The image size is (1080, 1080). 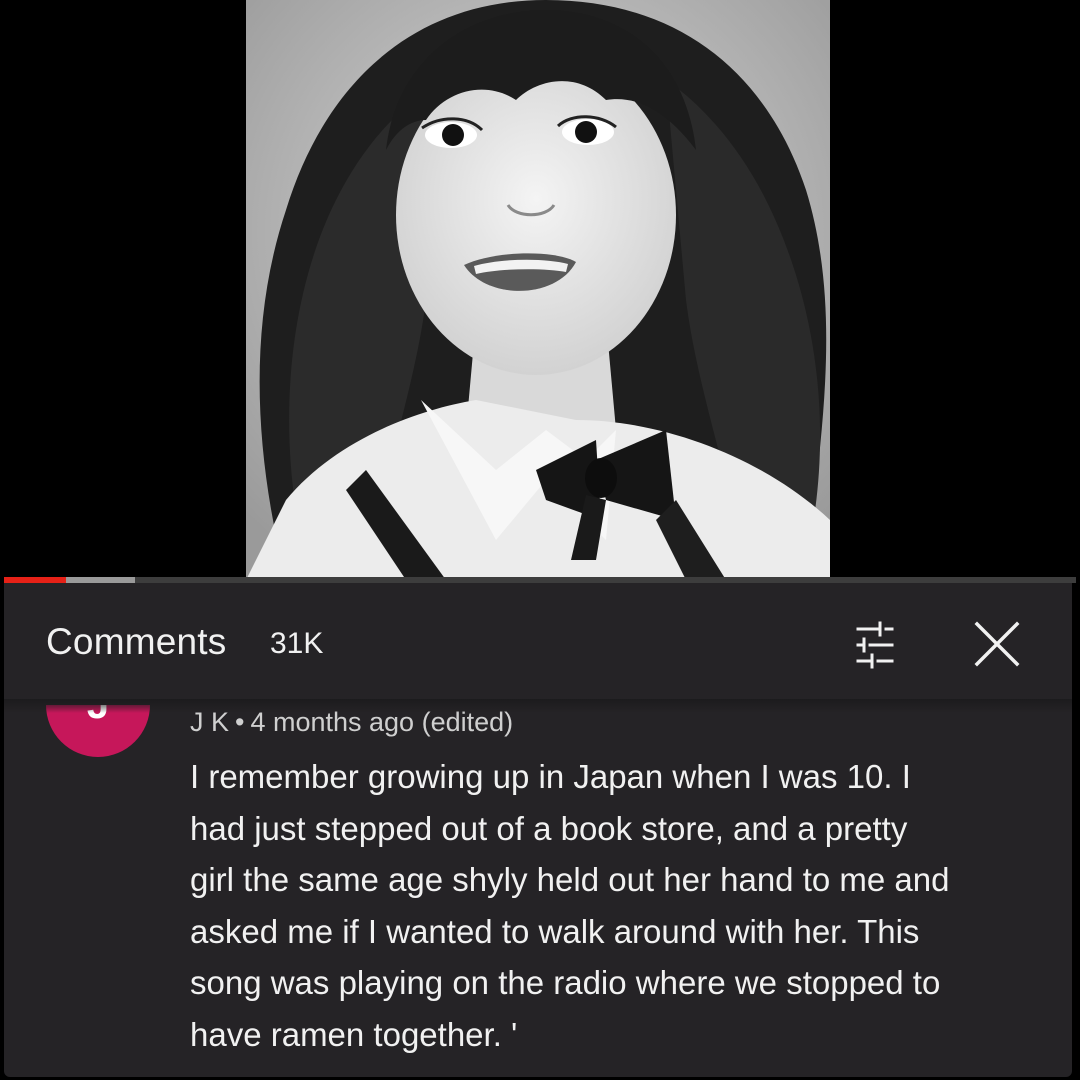 I want to click on comment-text-line: have ramen together. ', so click(x=354, y=1034).